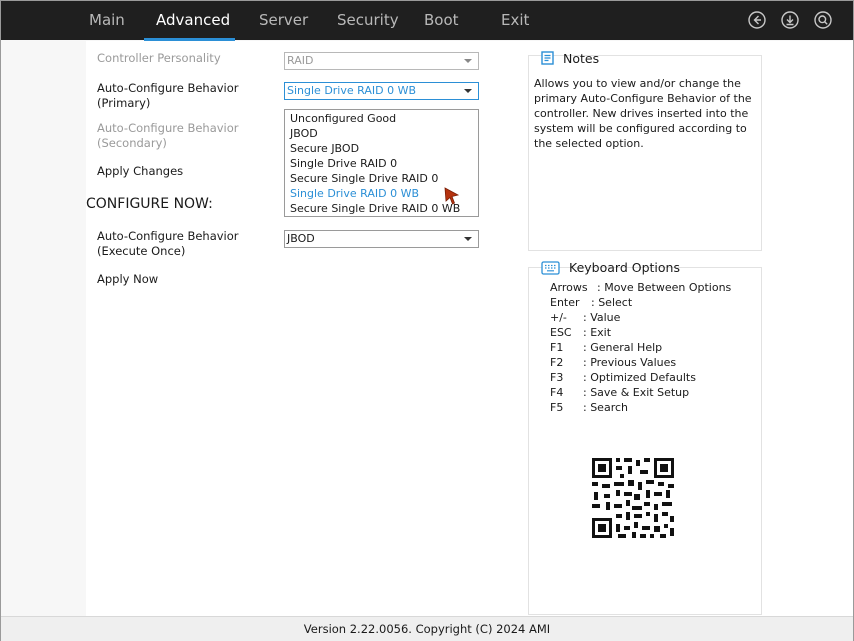 The width and height of the screenshot is (854, 641). I want to click on key-hint: F4: Save & Exit Setup, so click(620, 392).